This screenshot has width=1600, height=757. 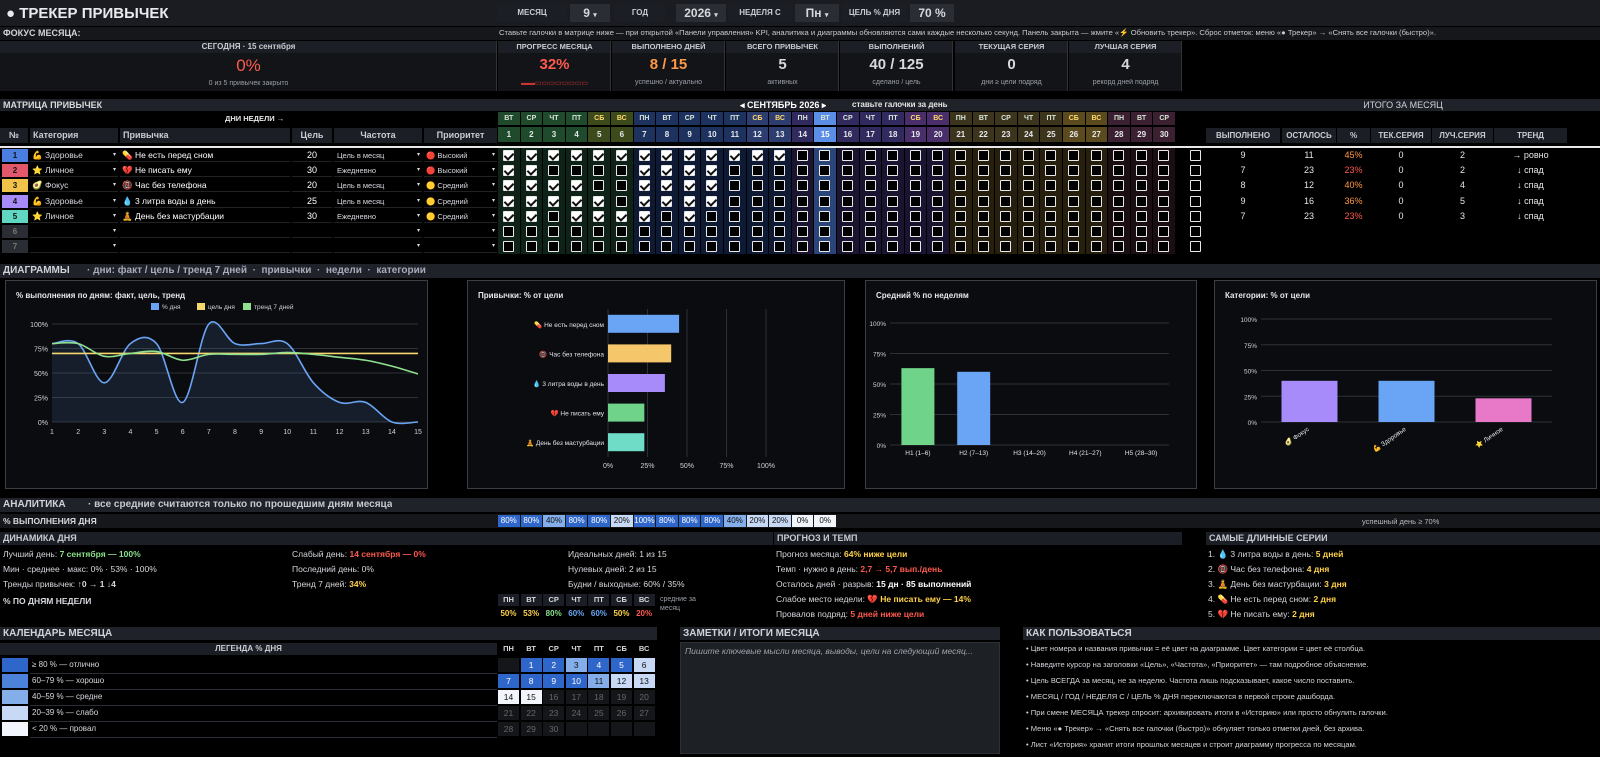 I want to click on col-priority: Приоритет, so click(x=460, y=135).